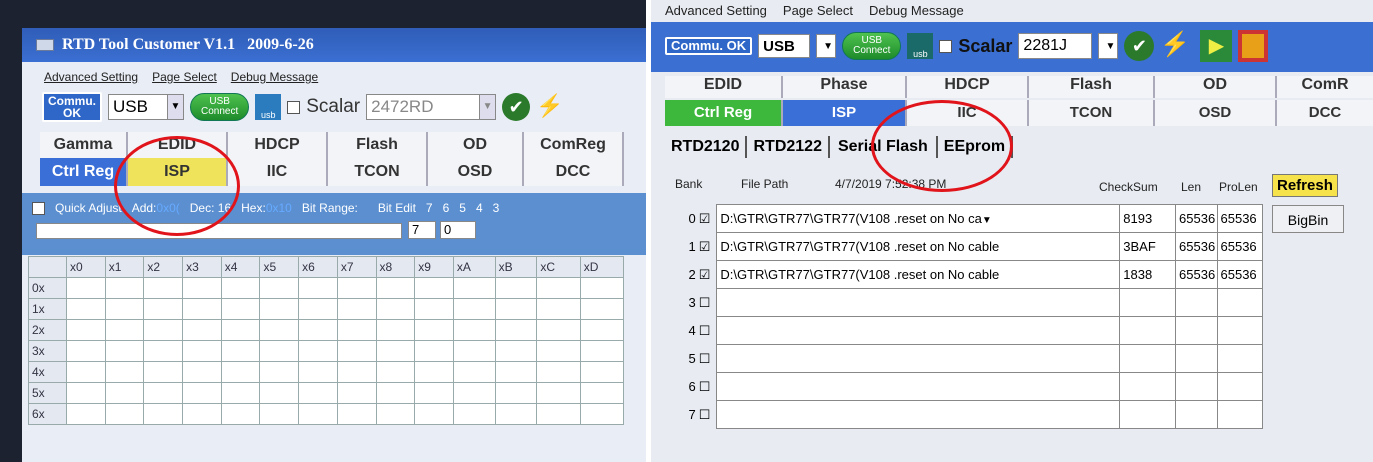 The height and width of the screenshot is (462, 1373). I want to click on scalar-select: 2472RD ▼, so click(431, 107).